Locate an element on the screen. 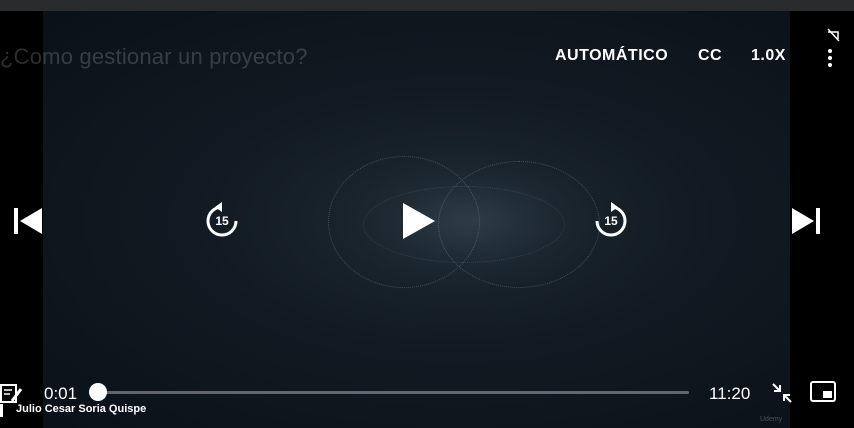 The height and width of the screenshot is (428, 854). student-marker is located at coordinates (1, 410).